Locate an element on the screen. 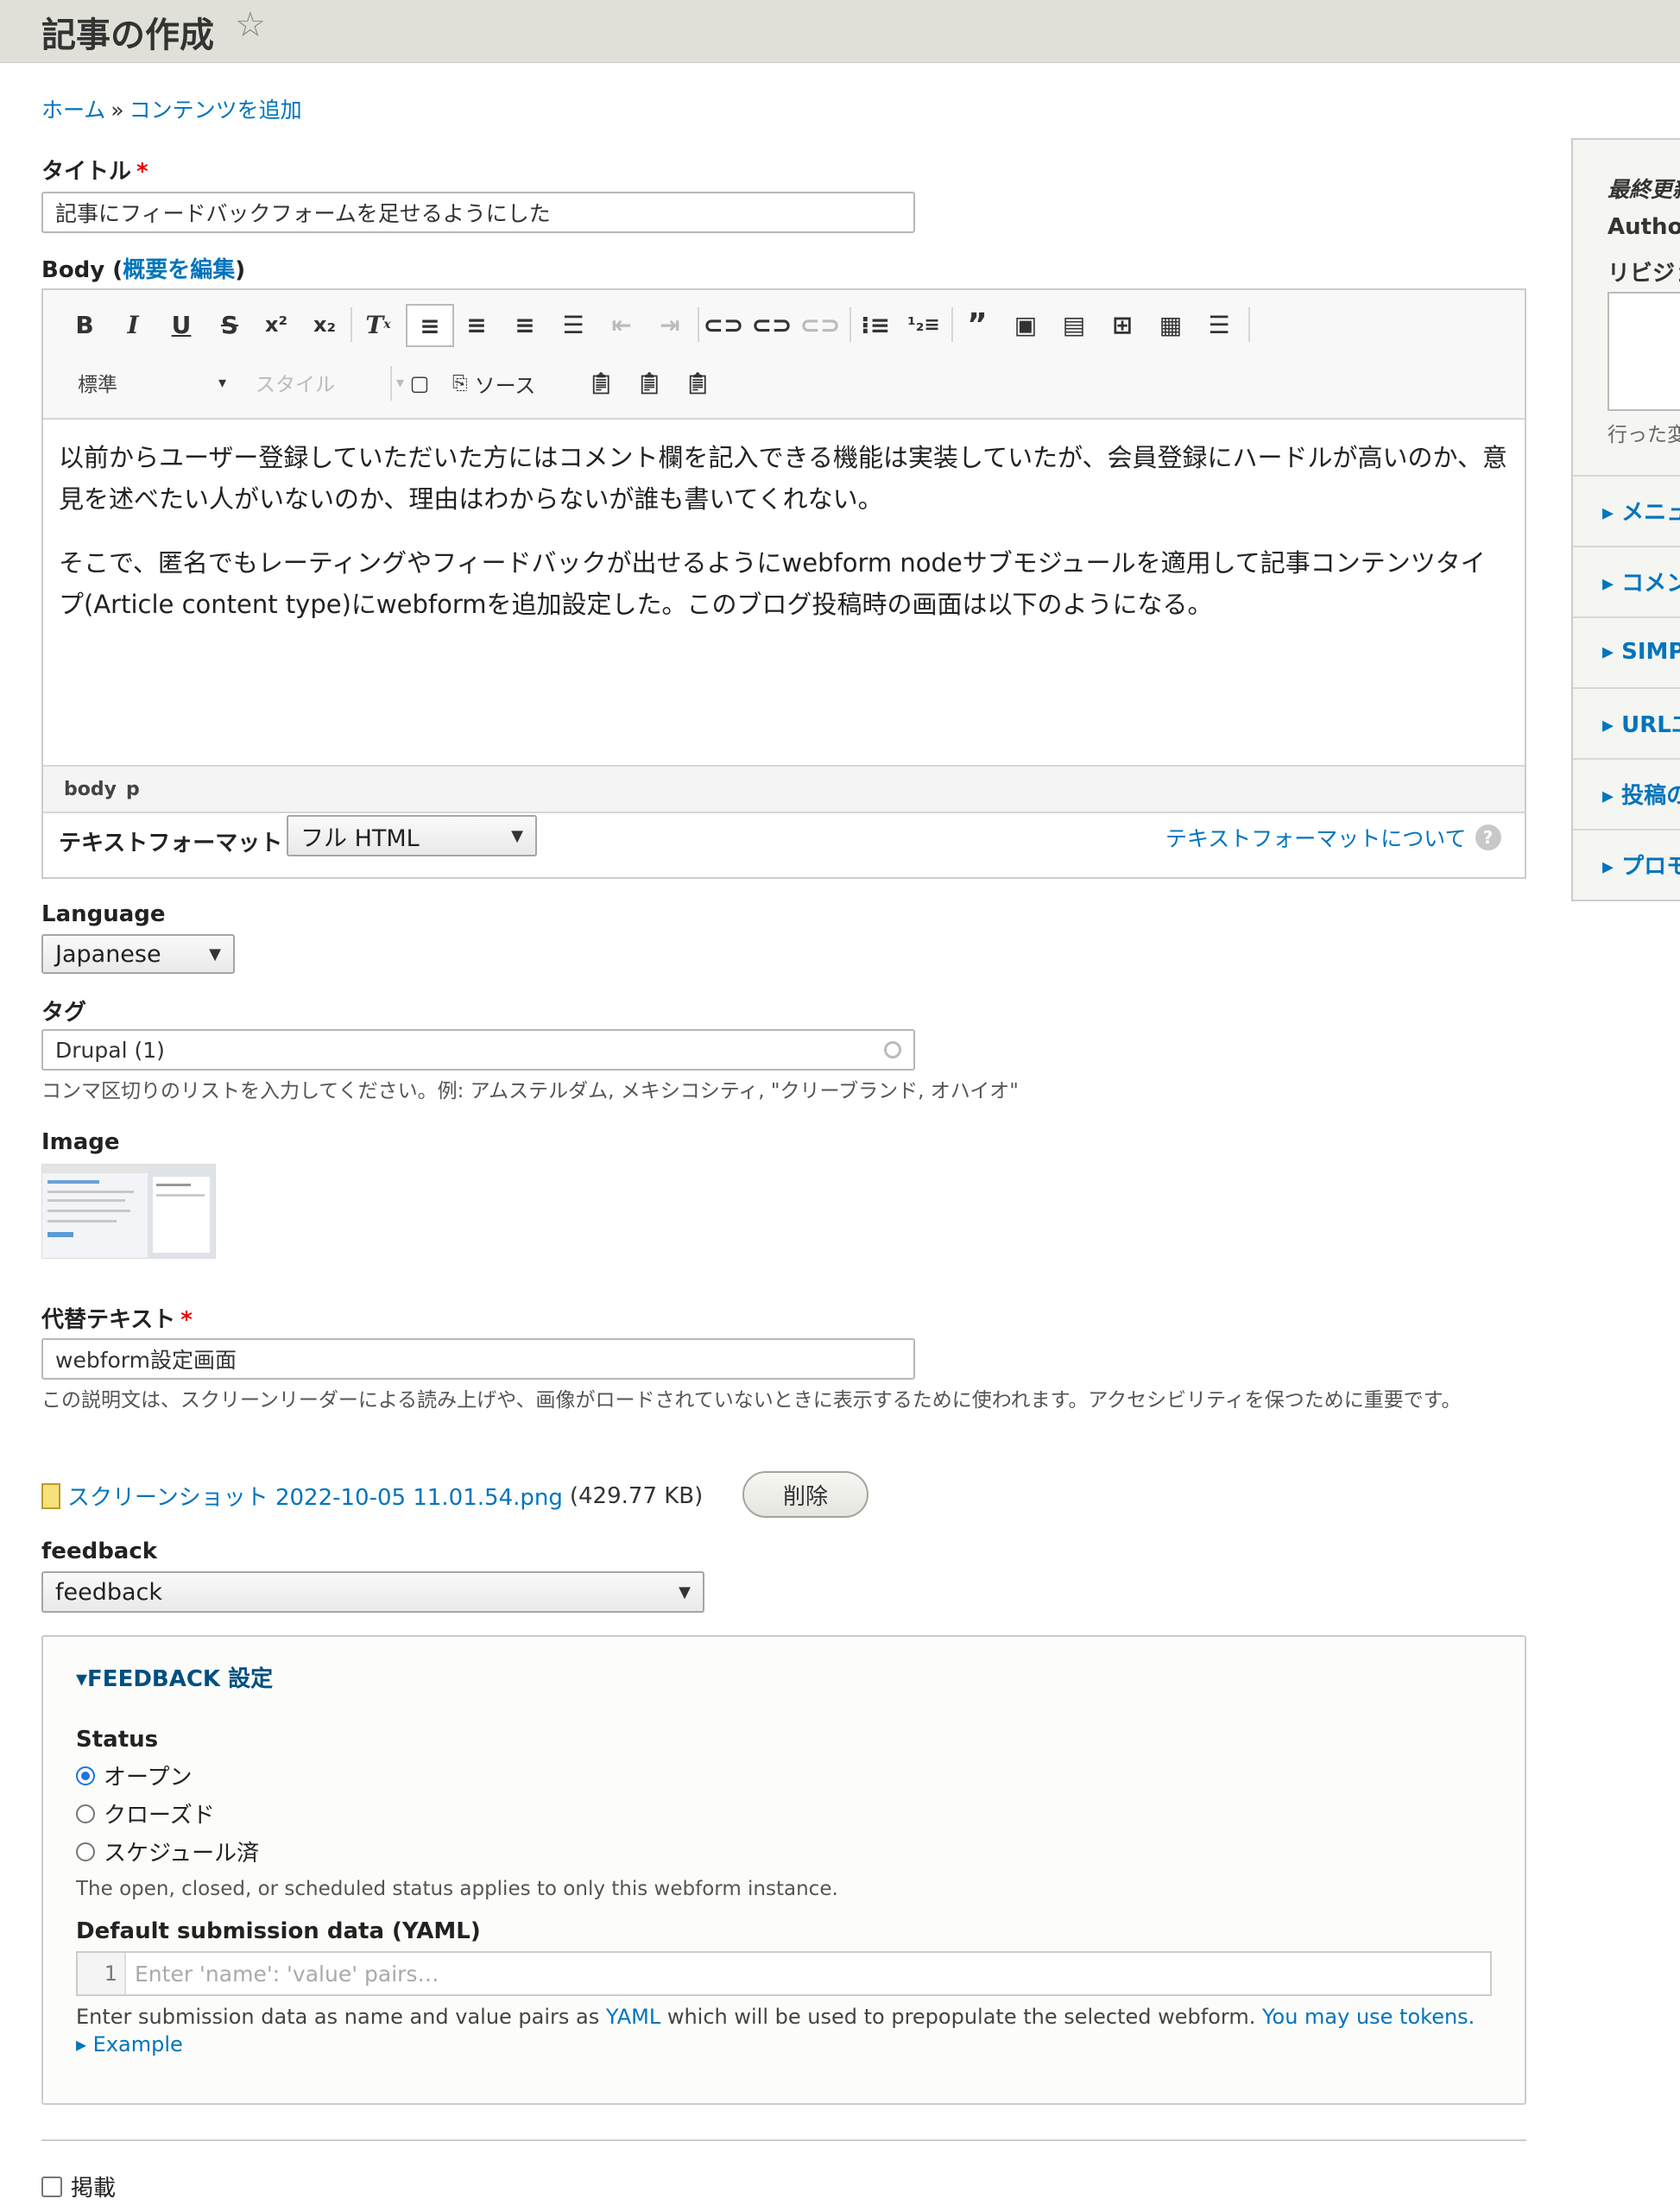 This screenshot has height=2205, width=1680. link-icon: ⊂⊃ is located at coordinates (724, 325).